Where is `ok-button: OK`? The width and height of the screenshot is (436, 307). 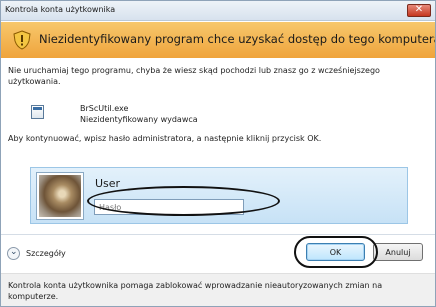
ok-button: OK is located at coordinates (335, 252).